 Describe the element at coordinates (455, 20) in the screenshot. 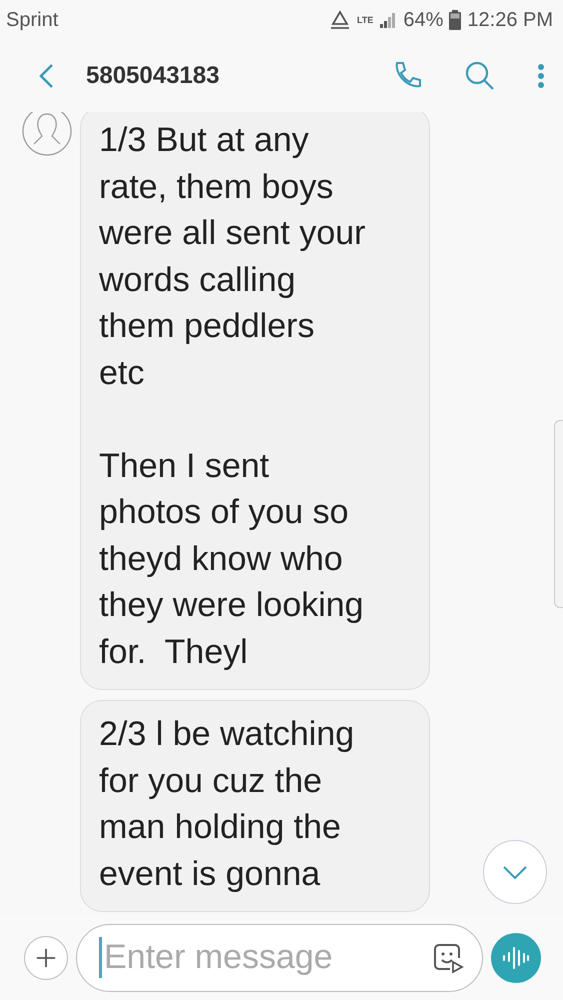

I see `battery-icon` at that location.